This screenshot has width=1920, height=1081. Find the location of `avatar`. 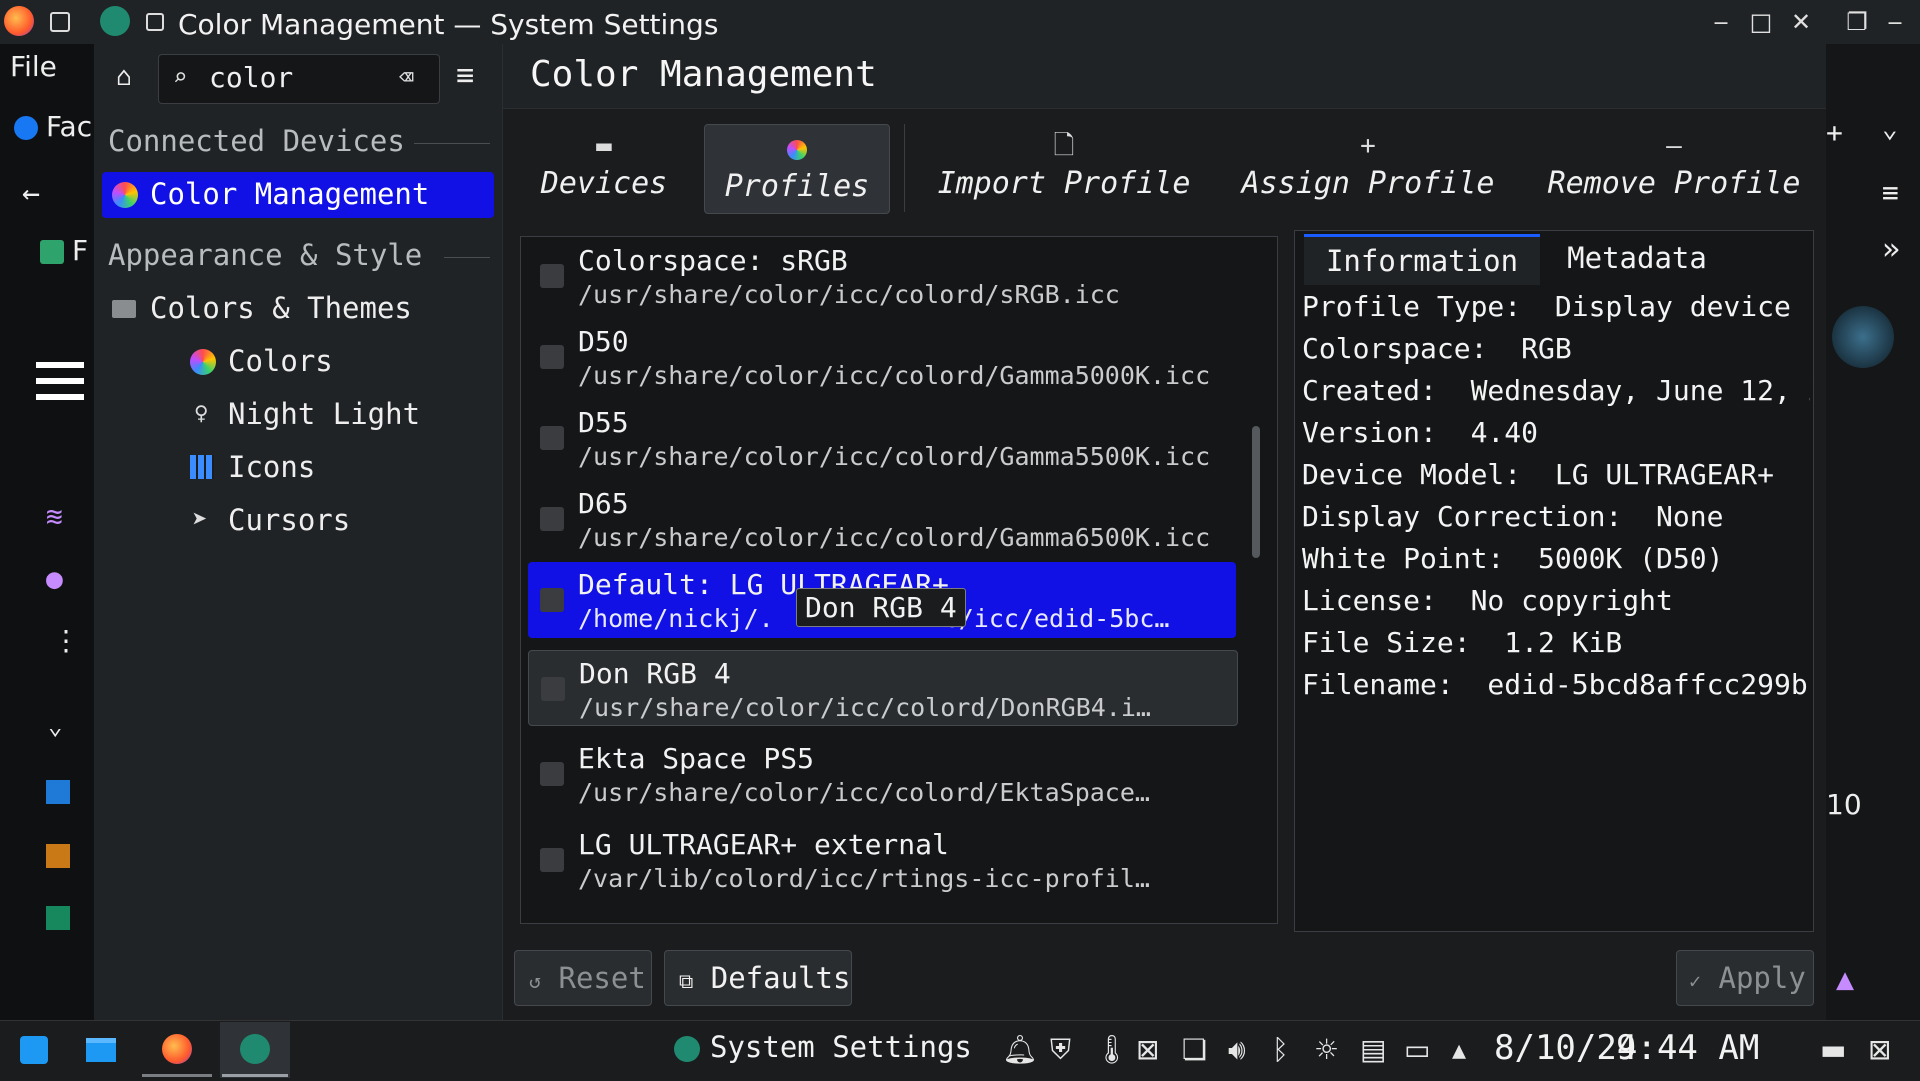

avatar is located at coordinates (1863, 337).